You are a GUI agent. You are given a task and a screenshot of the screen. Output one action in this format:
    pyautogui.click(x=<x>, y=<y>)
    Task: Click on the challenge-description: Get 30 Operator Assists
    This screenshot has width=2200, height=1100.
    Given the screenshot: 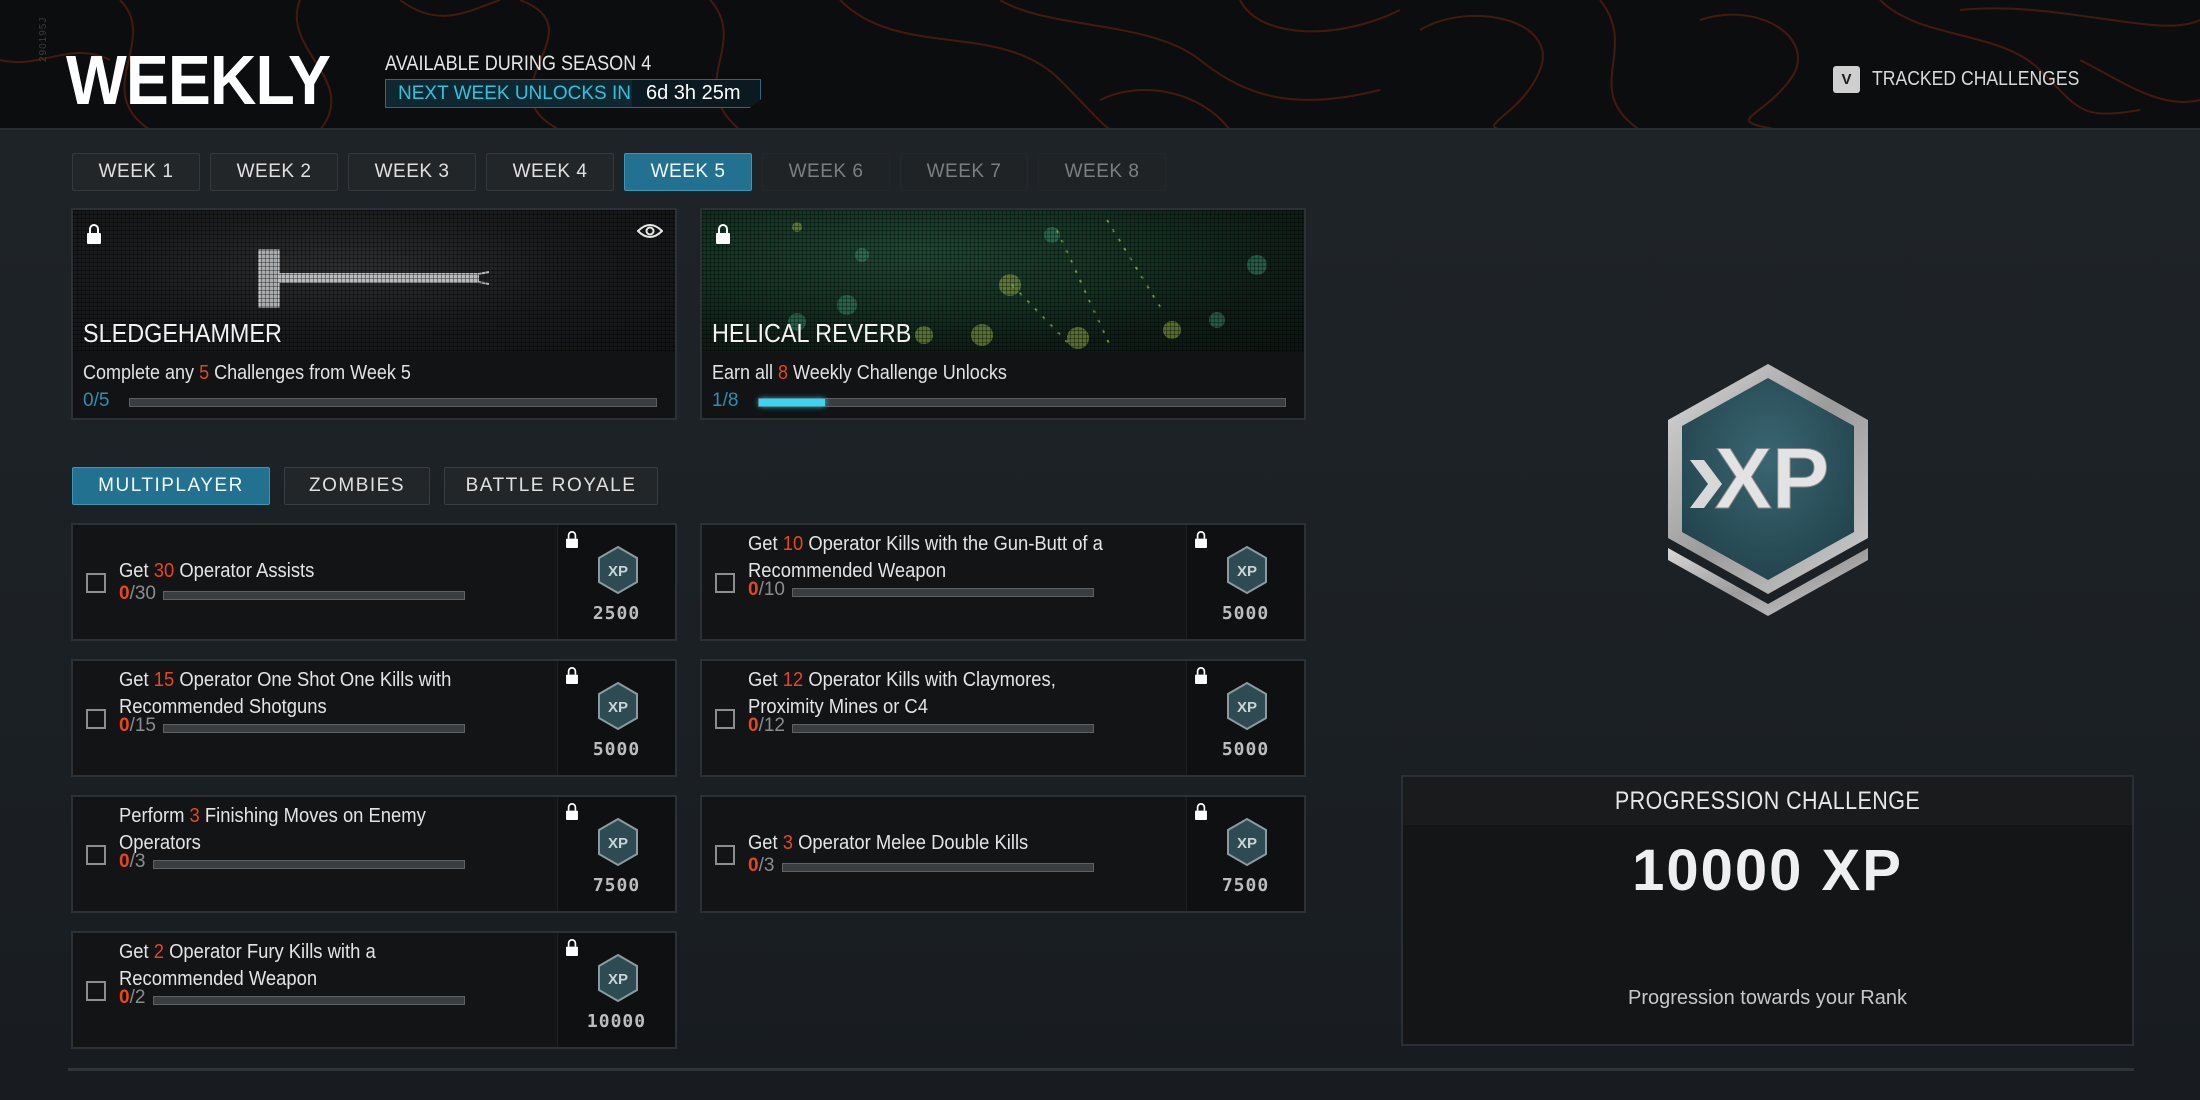 What is the action you would take?
    pyautogui.click(x=303, y=571)
    